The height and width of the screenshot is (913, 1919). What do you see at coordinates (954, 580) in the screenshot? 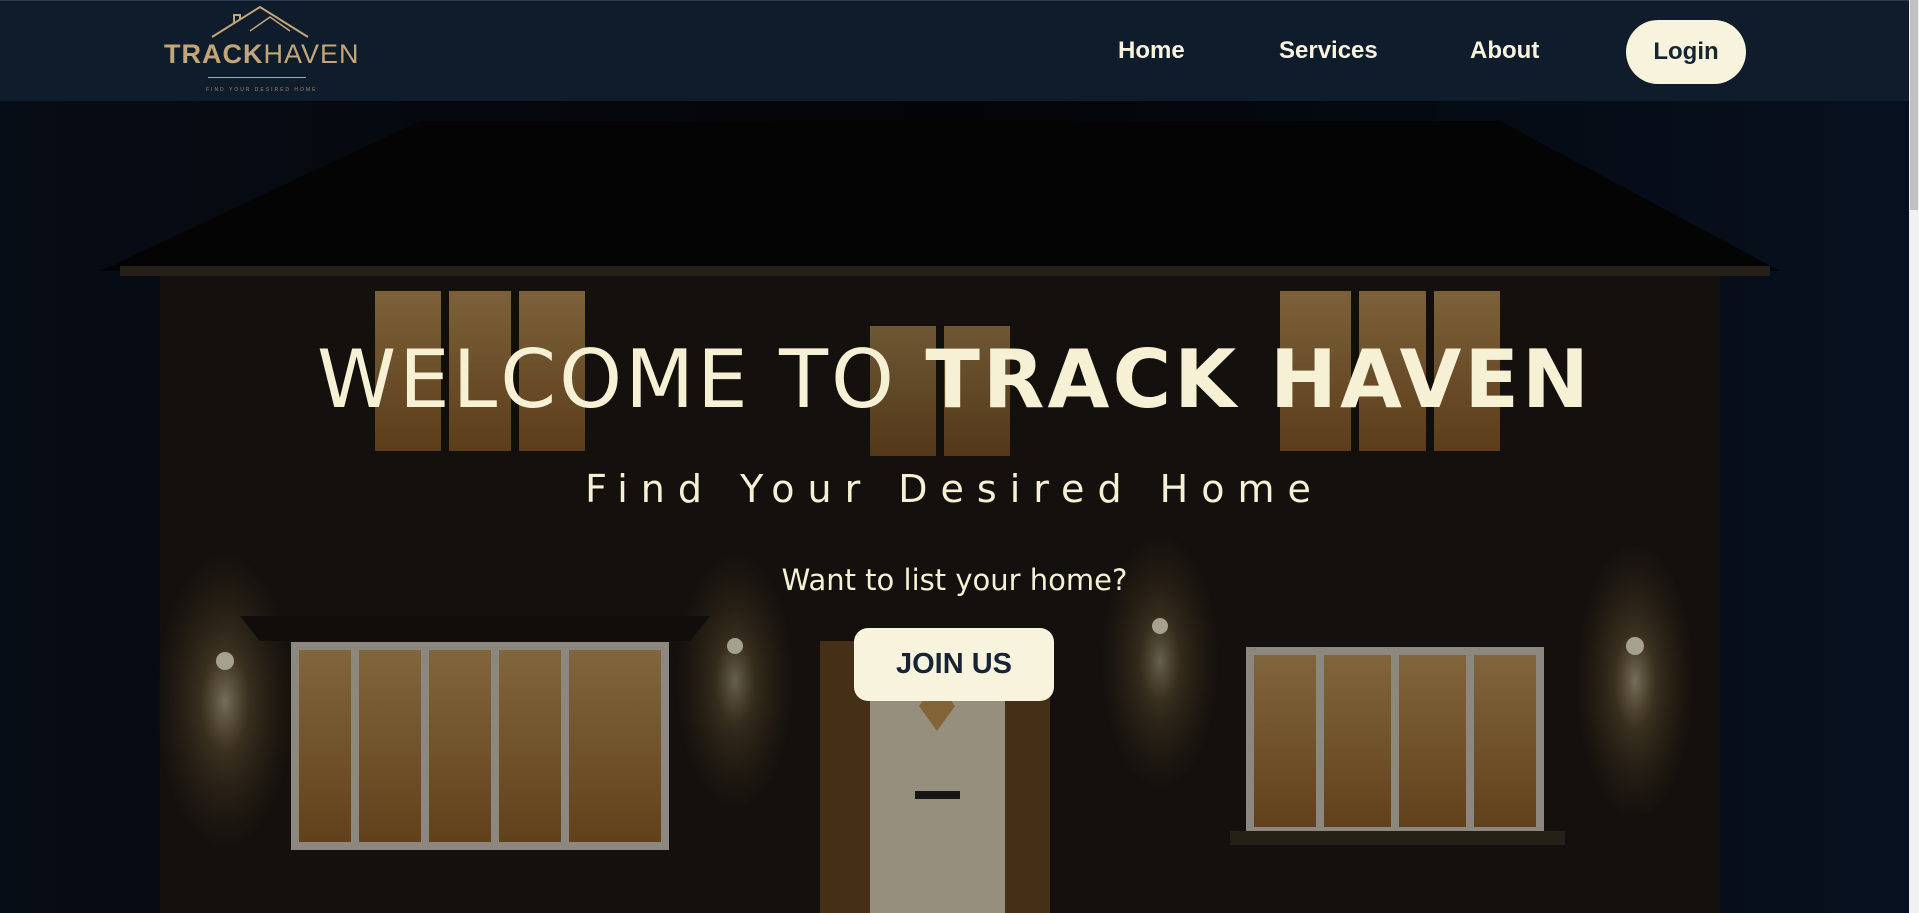
I see `list-home-prompt: Want to list your home?` at bounding box center [954, 580].